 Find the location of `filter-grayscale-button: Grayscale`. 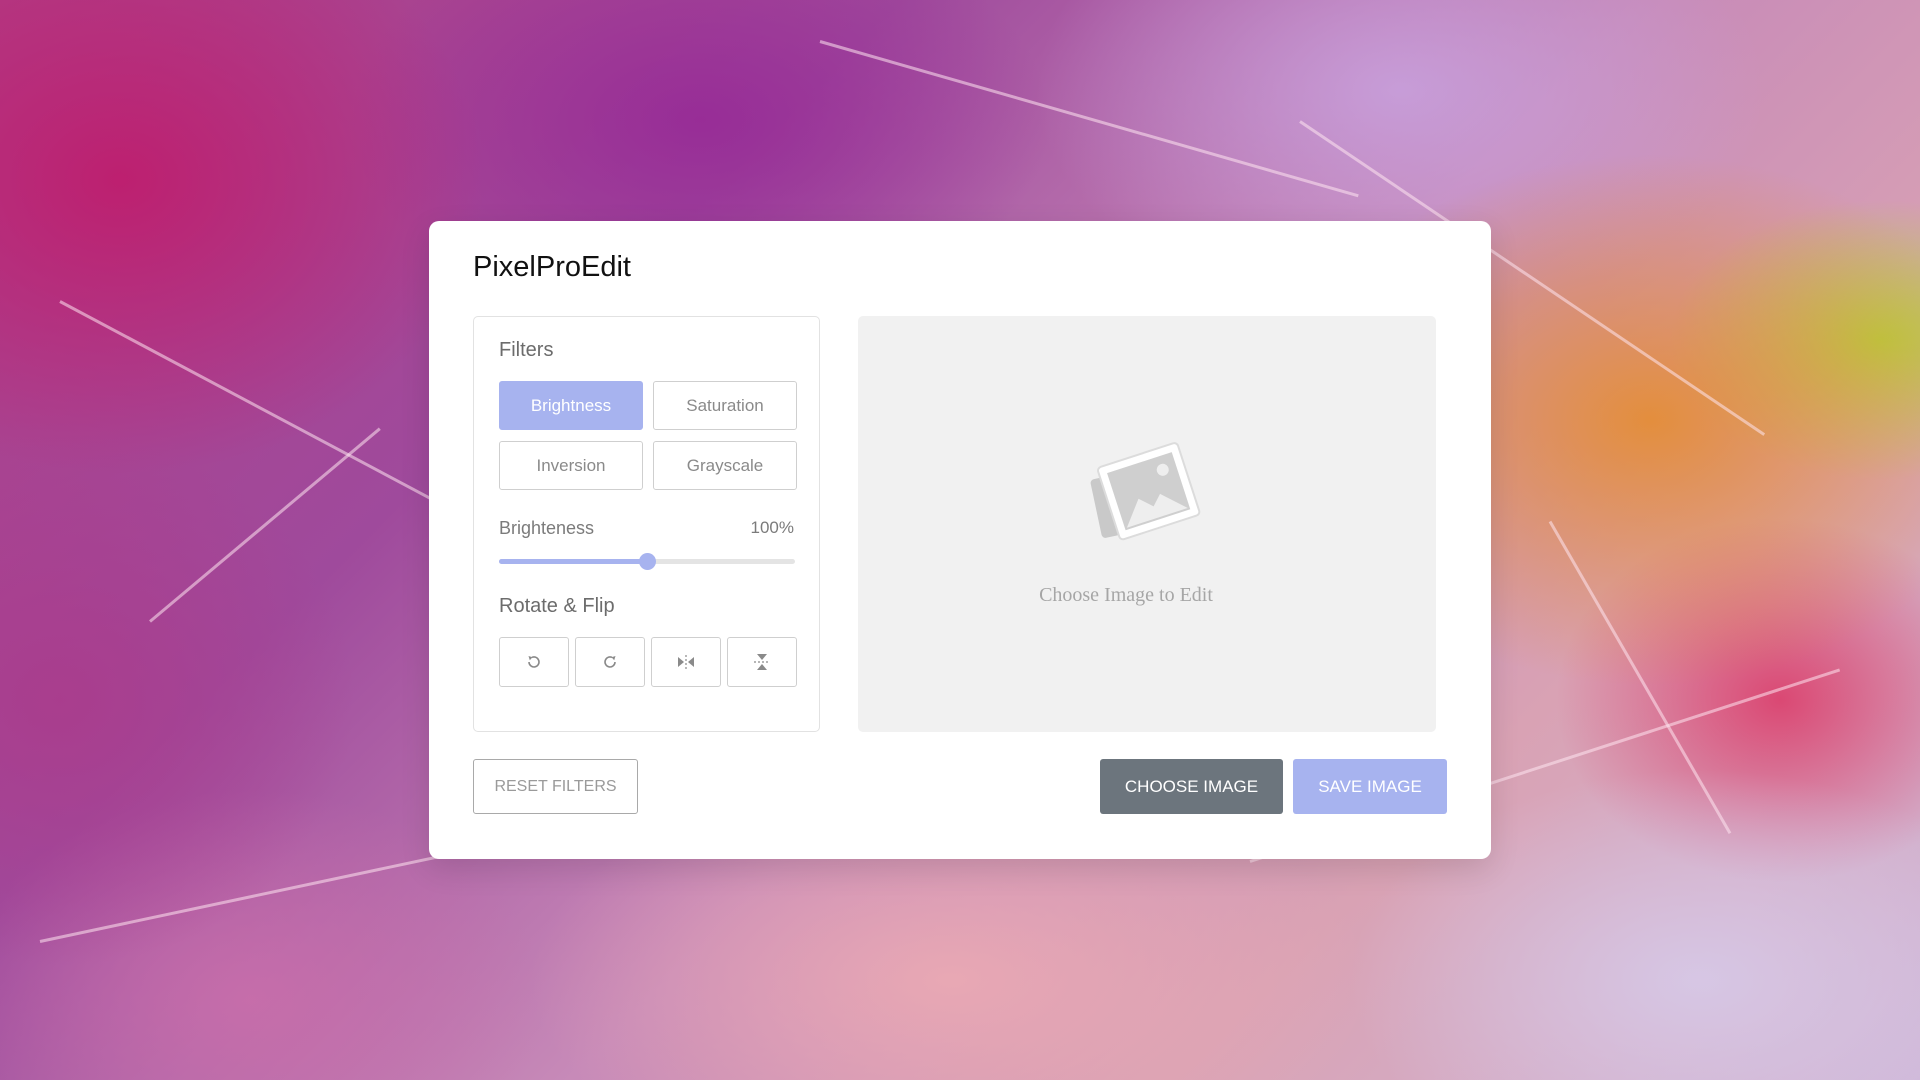

filter-grayscale-button: Grayscale is located at coordinates (725, 465).